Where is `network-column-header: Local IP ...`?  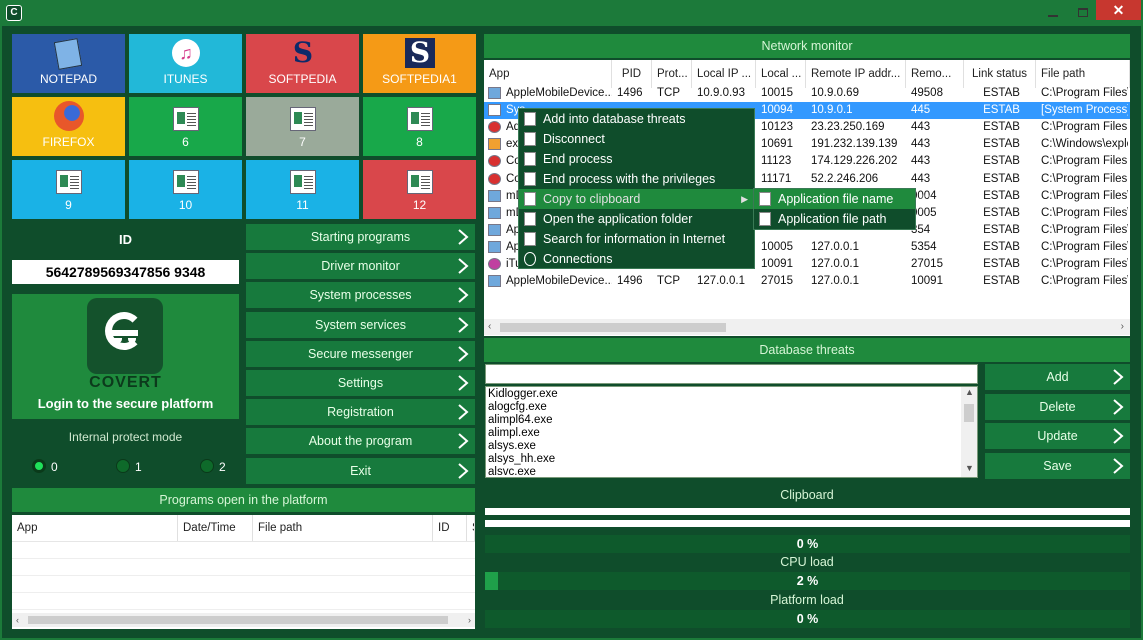
network-column-header: Local IP ... is located at coordinates (724, 74).